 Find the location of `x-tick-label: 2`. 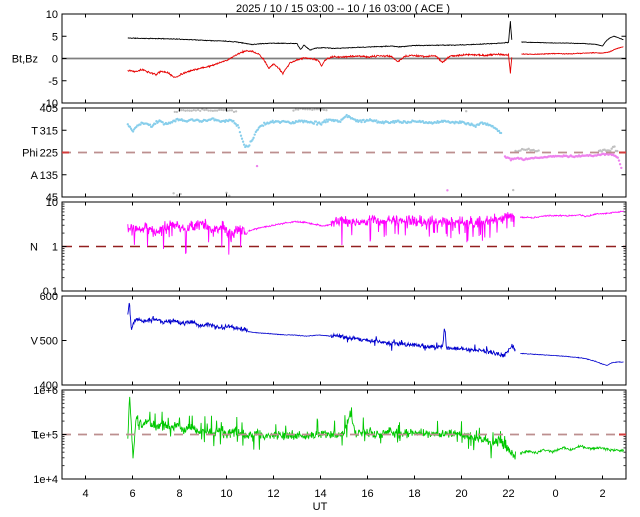

x-tick-label: 2 is located at coordinates (602, 494).